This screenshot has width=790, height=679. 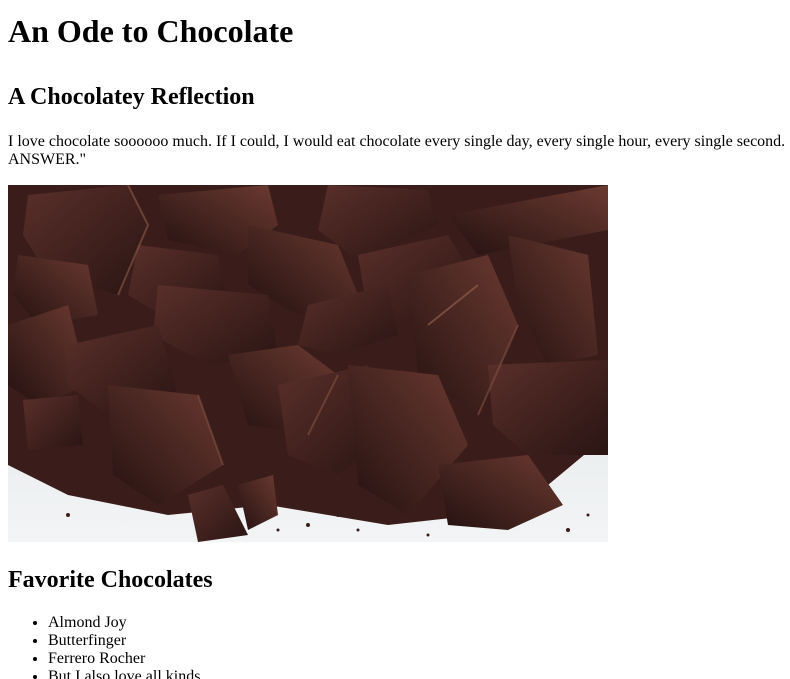 What do you see at coordinates (419, 659) in the screenshot?
I see `list-item: Ferrero Rocher` at bounding box center [419, 659].